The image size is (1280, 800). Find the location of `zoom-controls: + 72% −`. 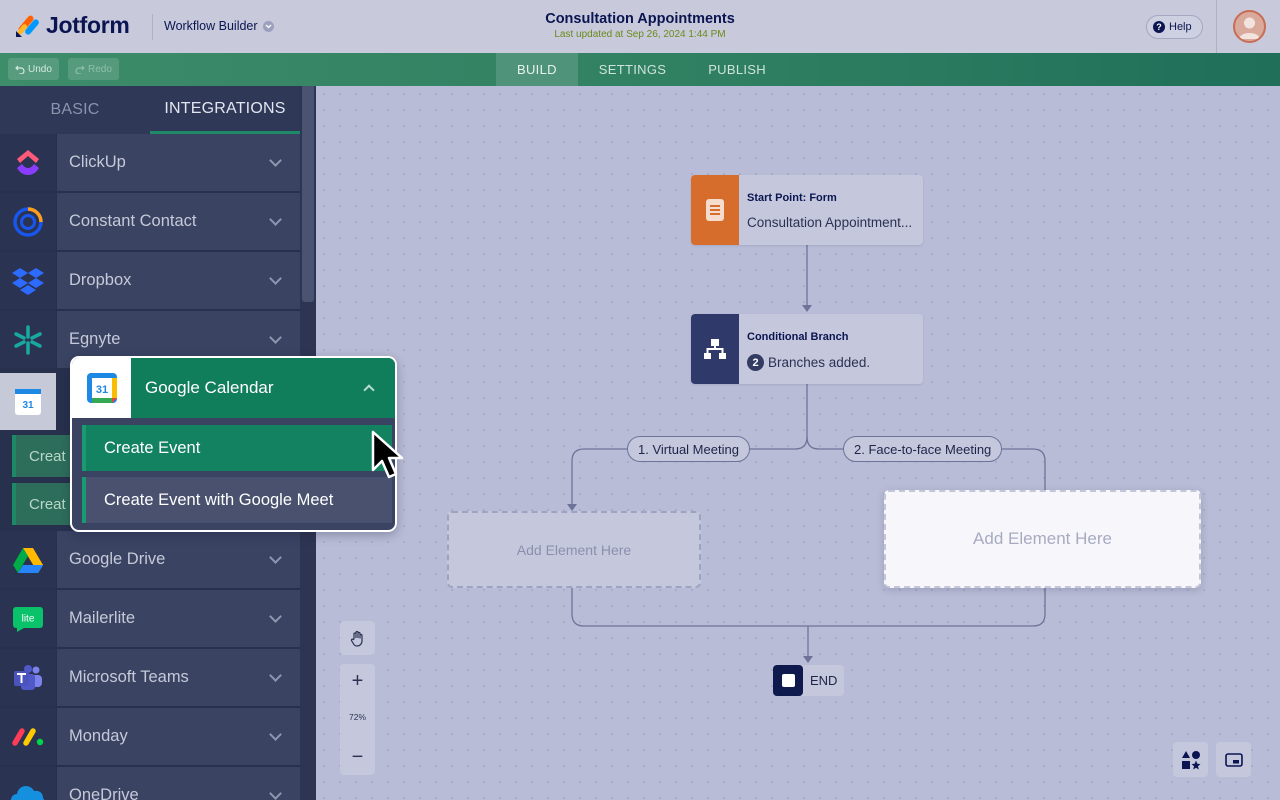

zoom-controls: + 72% − is located at coordinates (357, 719).